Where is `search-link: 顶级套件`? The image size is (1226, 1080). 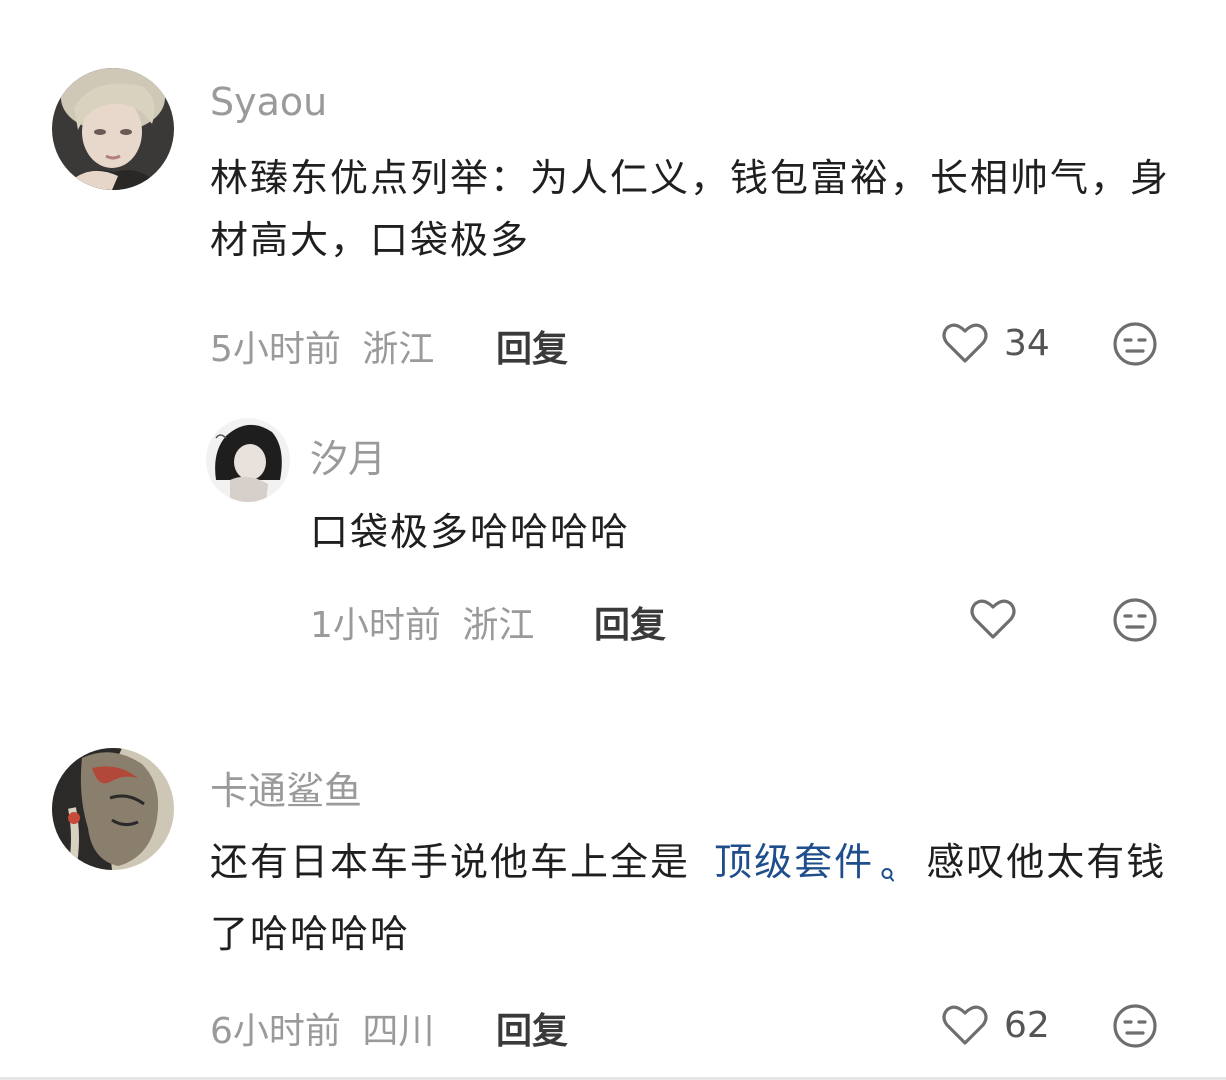
search-link: 顶级套件 is located at coordinates (805, 862).